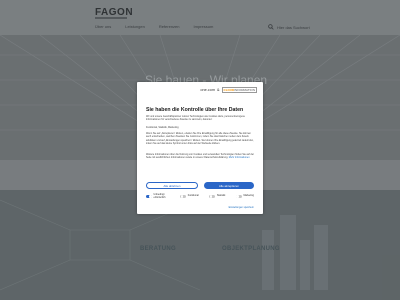 This screenshot has width=400, height=300. Describe the element at coordinates (239, 157) in the screenshot. I see `more-info-link: Mehr Informationen` at that location.